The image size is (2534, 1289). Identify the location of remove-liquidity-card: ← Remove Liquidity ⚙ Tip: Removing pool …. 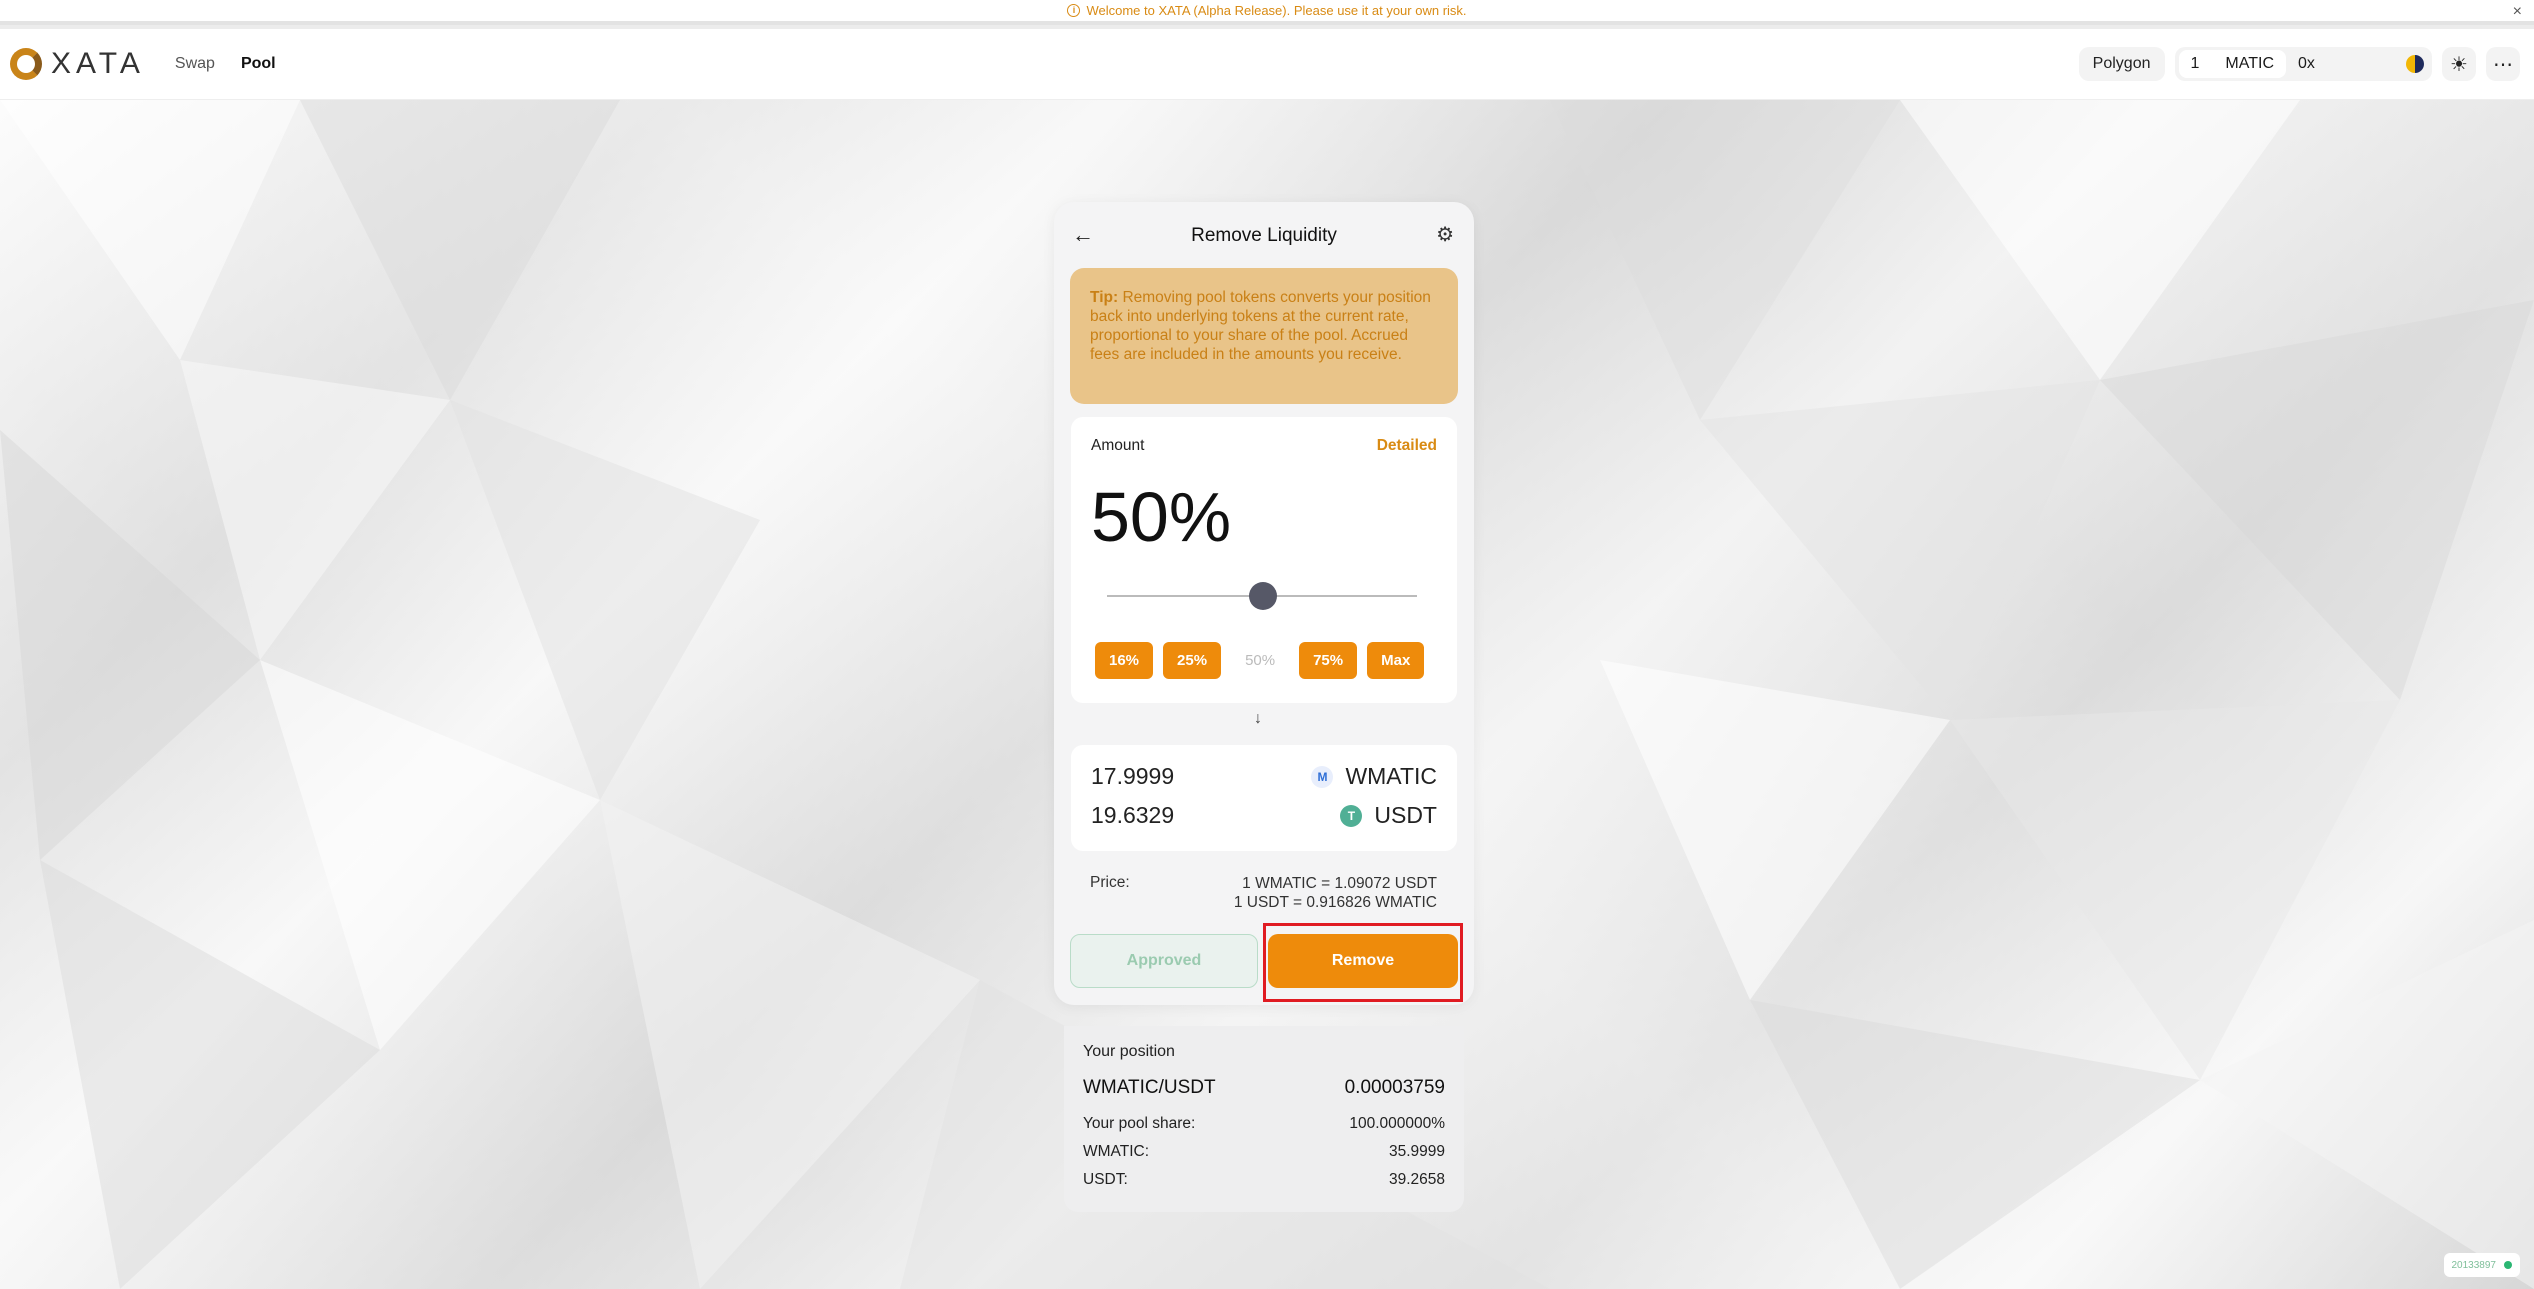
(1264, 603).